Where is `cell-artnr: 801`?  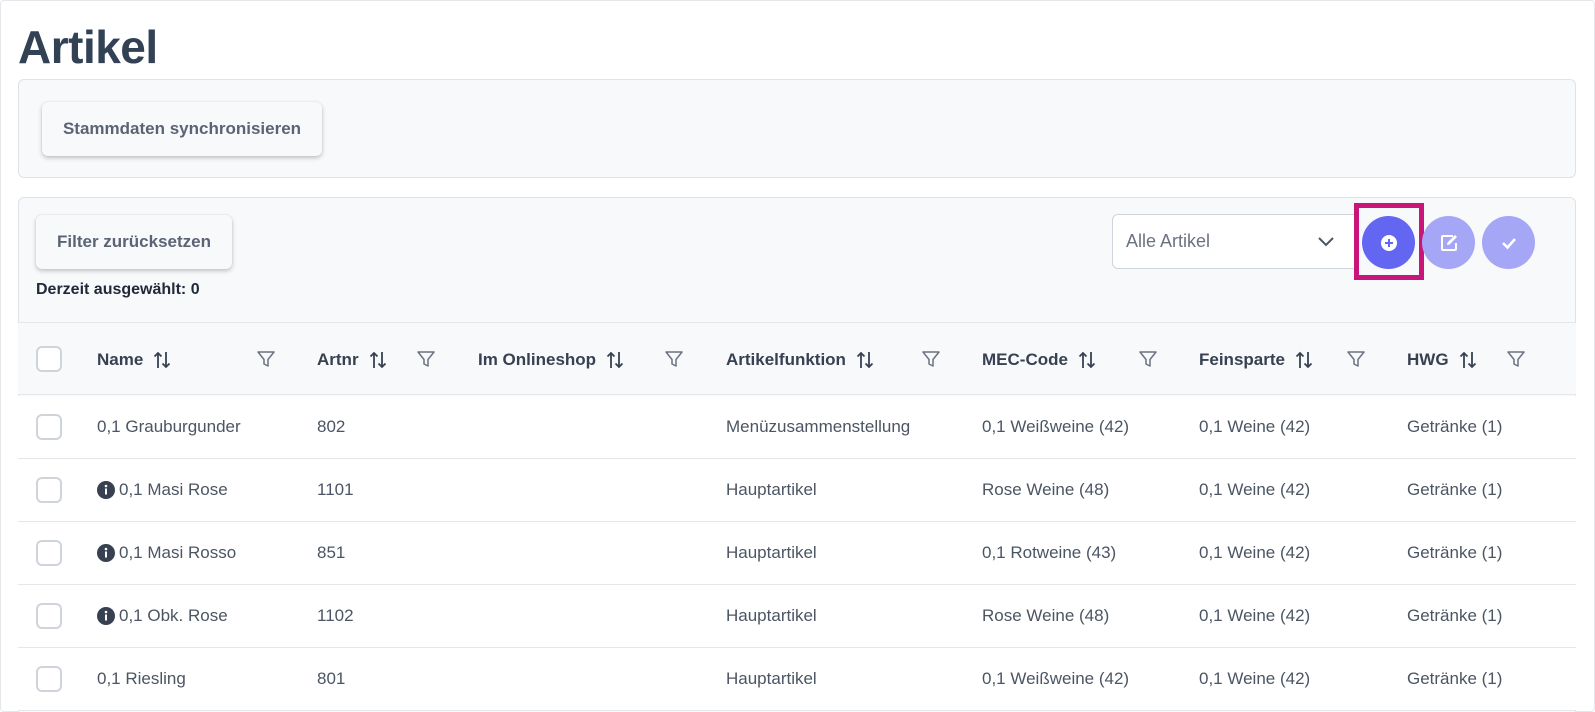
cell-artnr: 801 is located at coordinates (331, 678).